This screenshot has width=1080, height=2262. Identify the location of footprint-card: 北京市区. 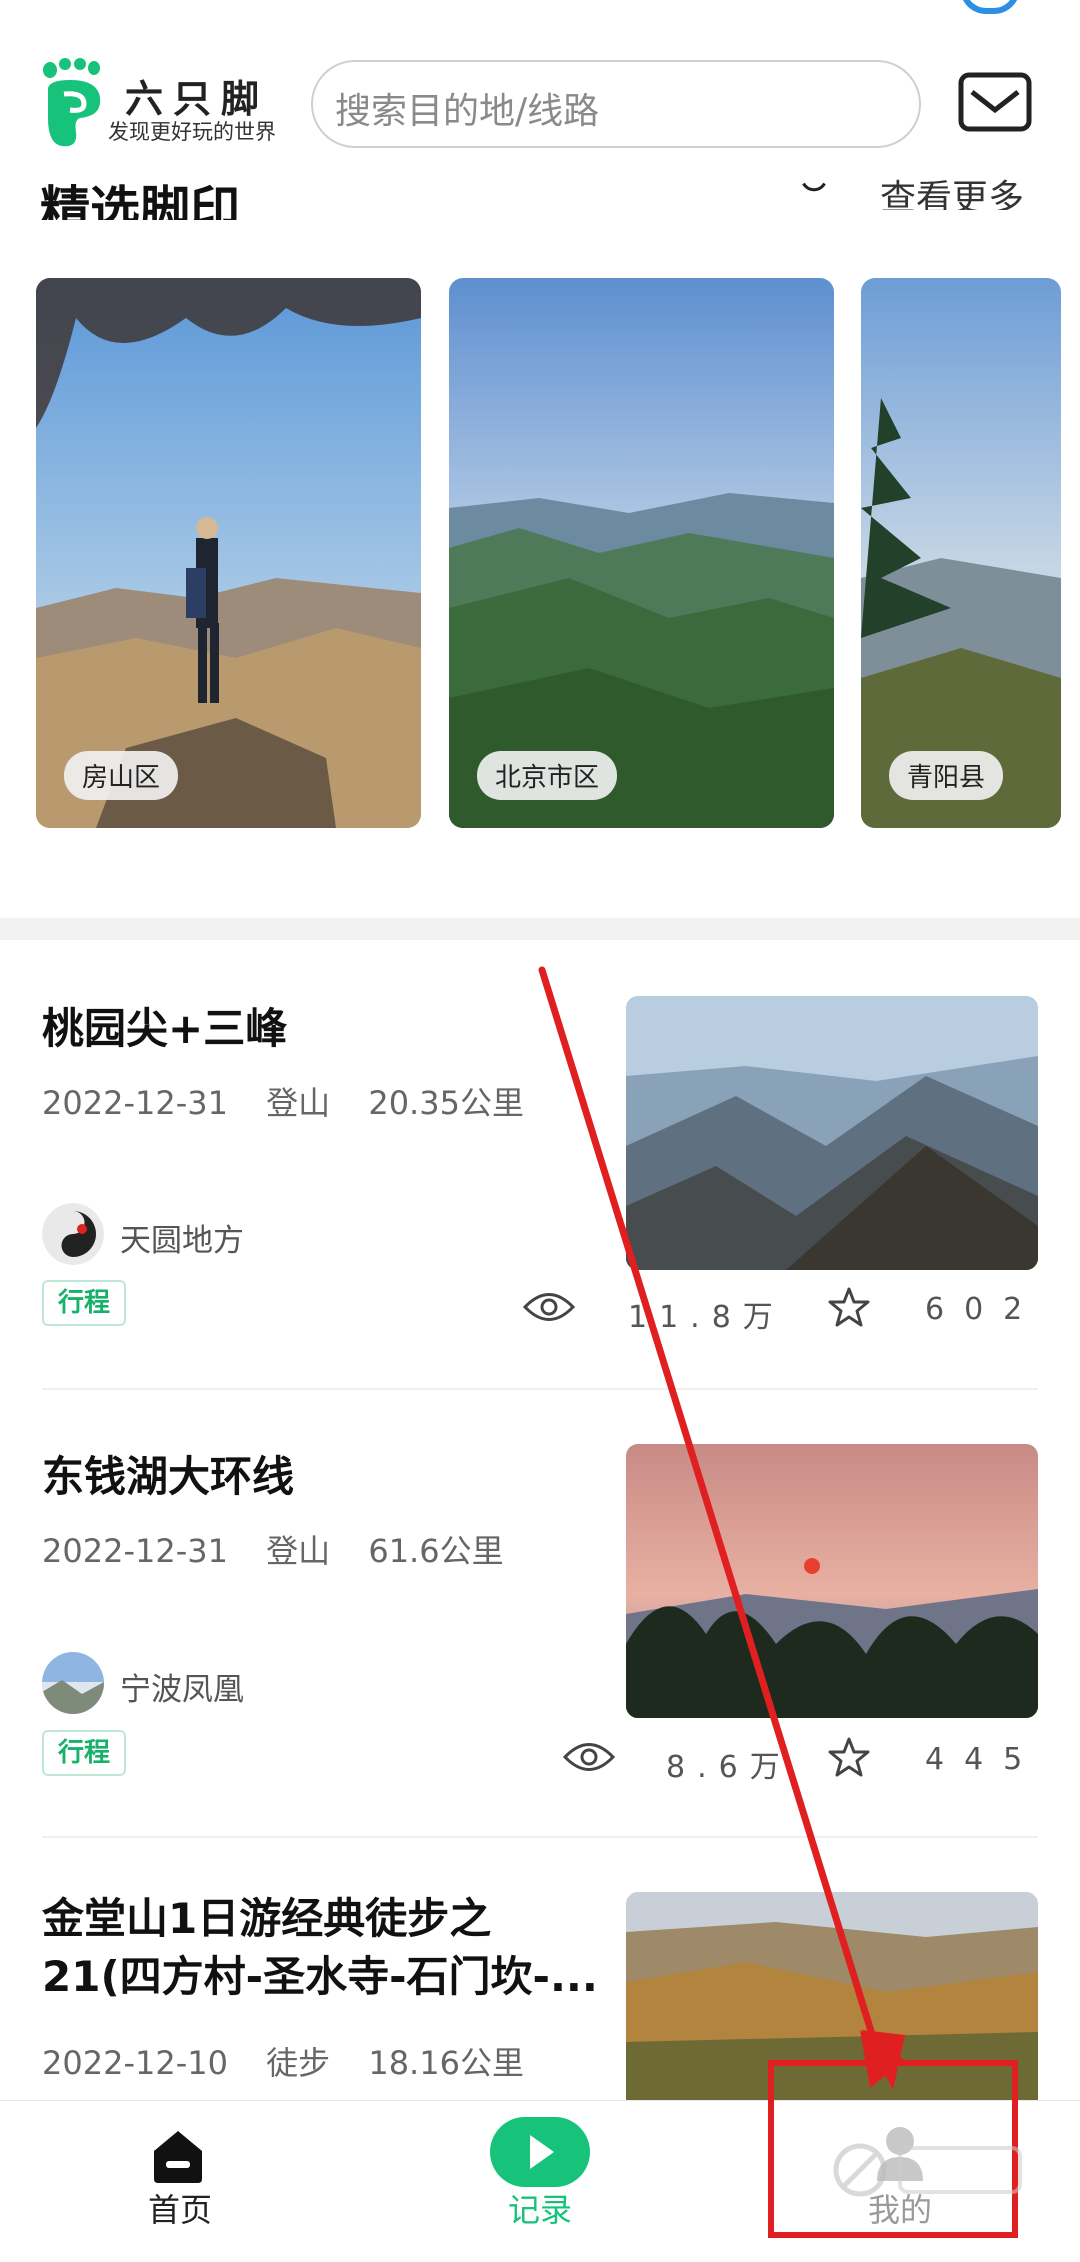
(641, 553).